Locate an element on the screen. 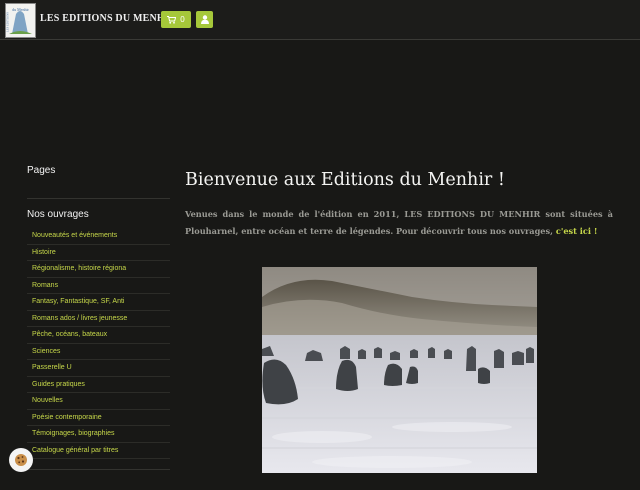  cookie-icon is located at coordinates (21, 460).